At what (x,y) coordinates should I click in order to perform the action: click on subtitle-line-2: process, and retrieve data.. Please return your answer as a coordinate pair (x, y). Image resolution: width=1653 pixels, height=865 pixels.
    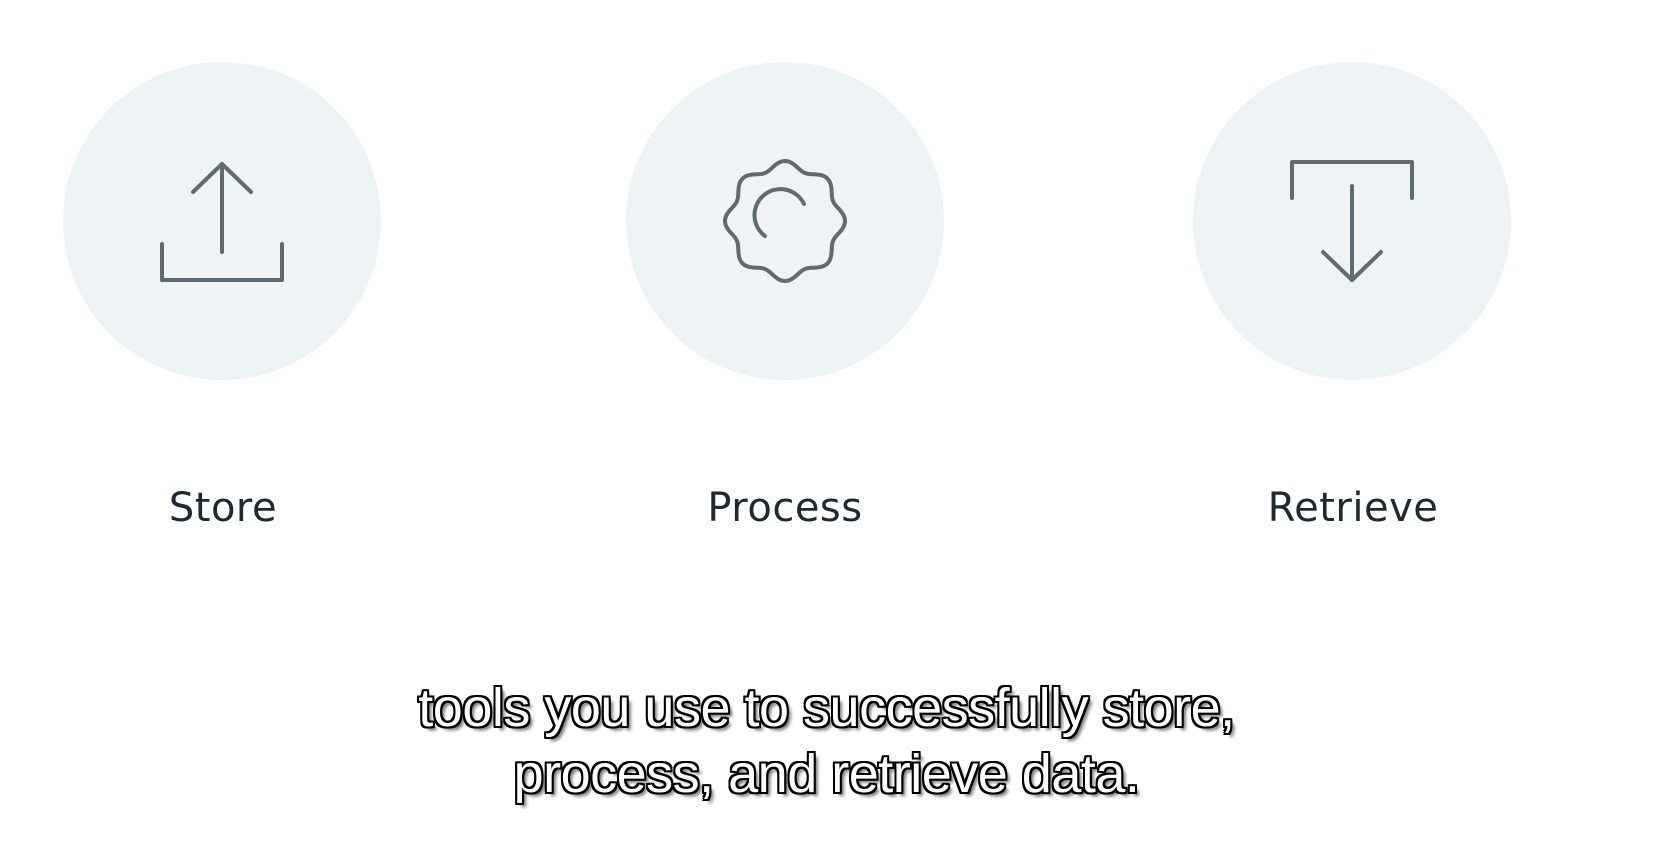
    Looking at the image, I should click on (826, 774).